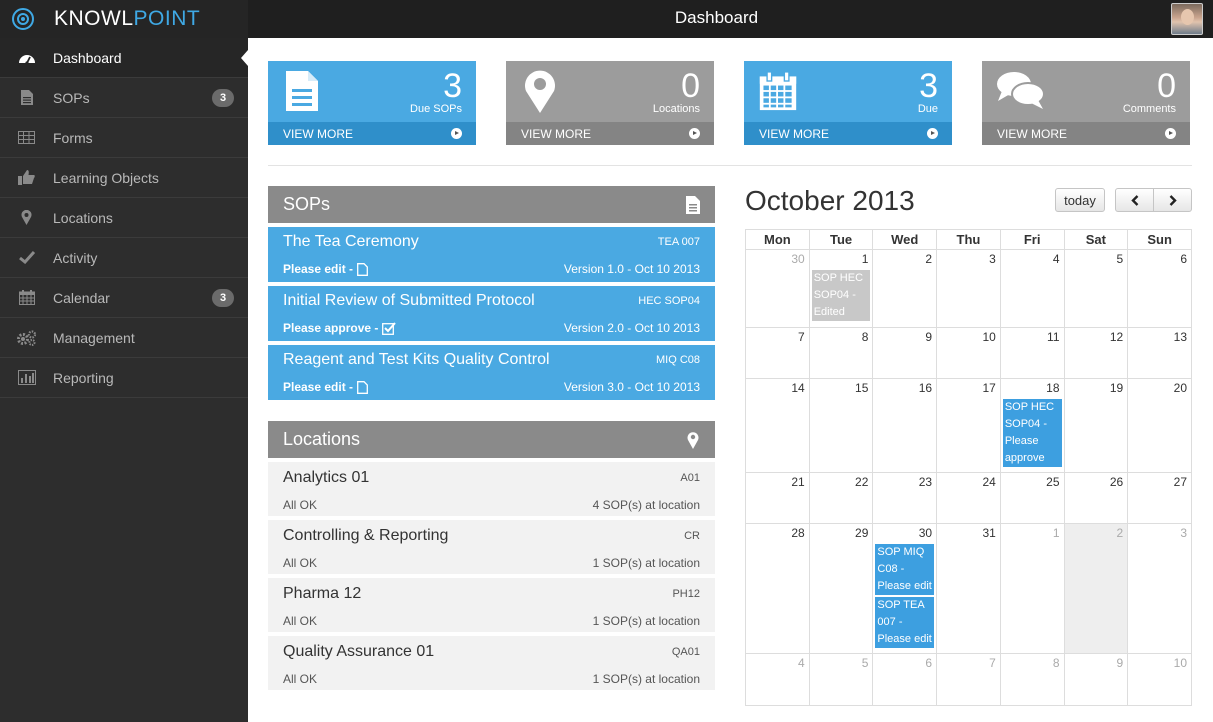  Describe the element at coordinates (631, 387) in the screenshot. I see `sop-version: Version 3.0 - Oct 10 2013` at that location.